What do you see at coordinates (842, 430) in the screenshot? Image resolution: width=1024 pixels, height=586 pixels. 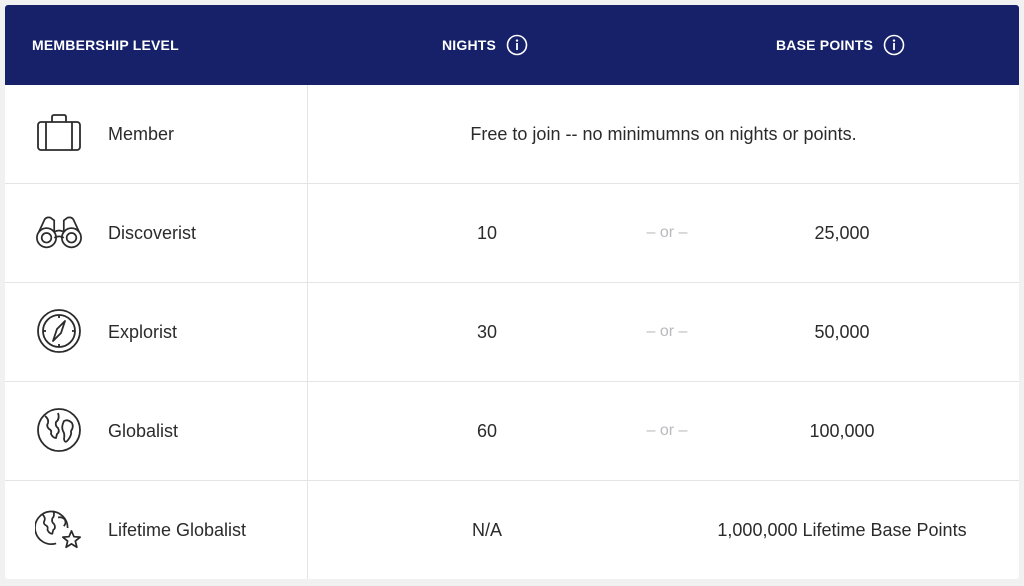 I see `points-value: 100,000` at bounding box center [842, 430].